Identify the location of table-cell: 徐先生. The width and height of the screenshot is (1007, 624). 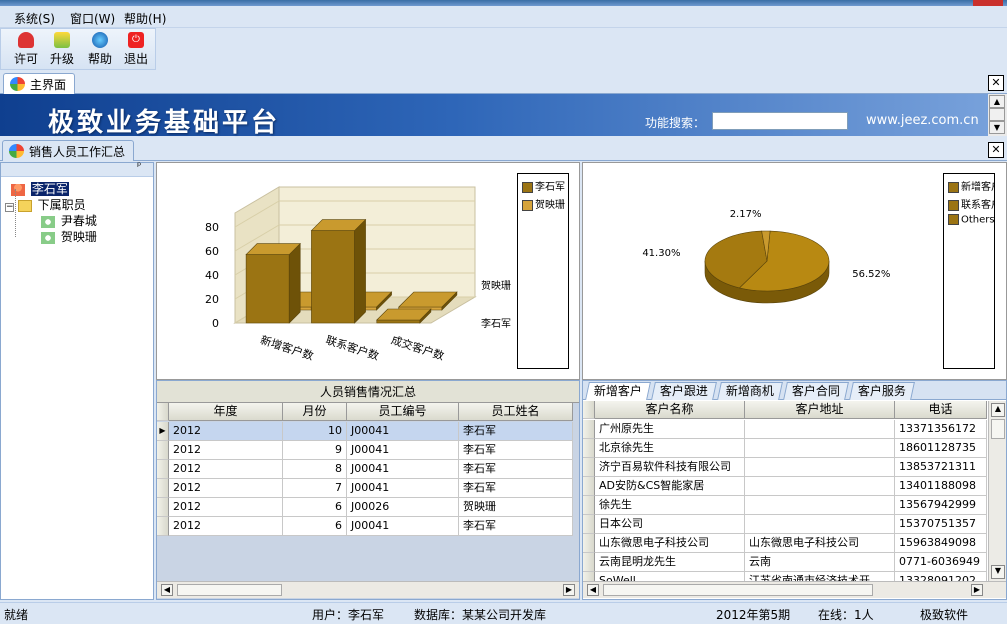
(670, 505).